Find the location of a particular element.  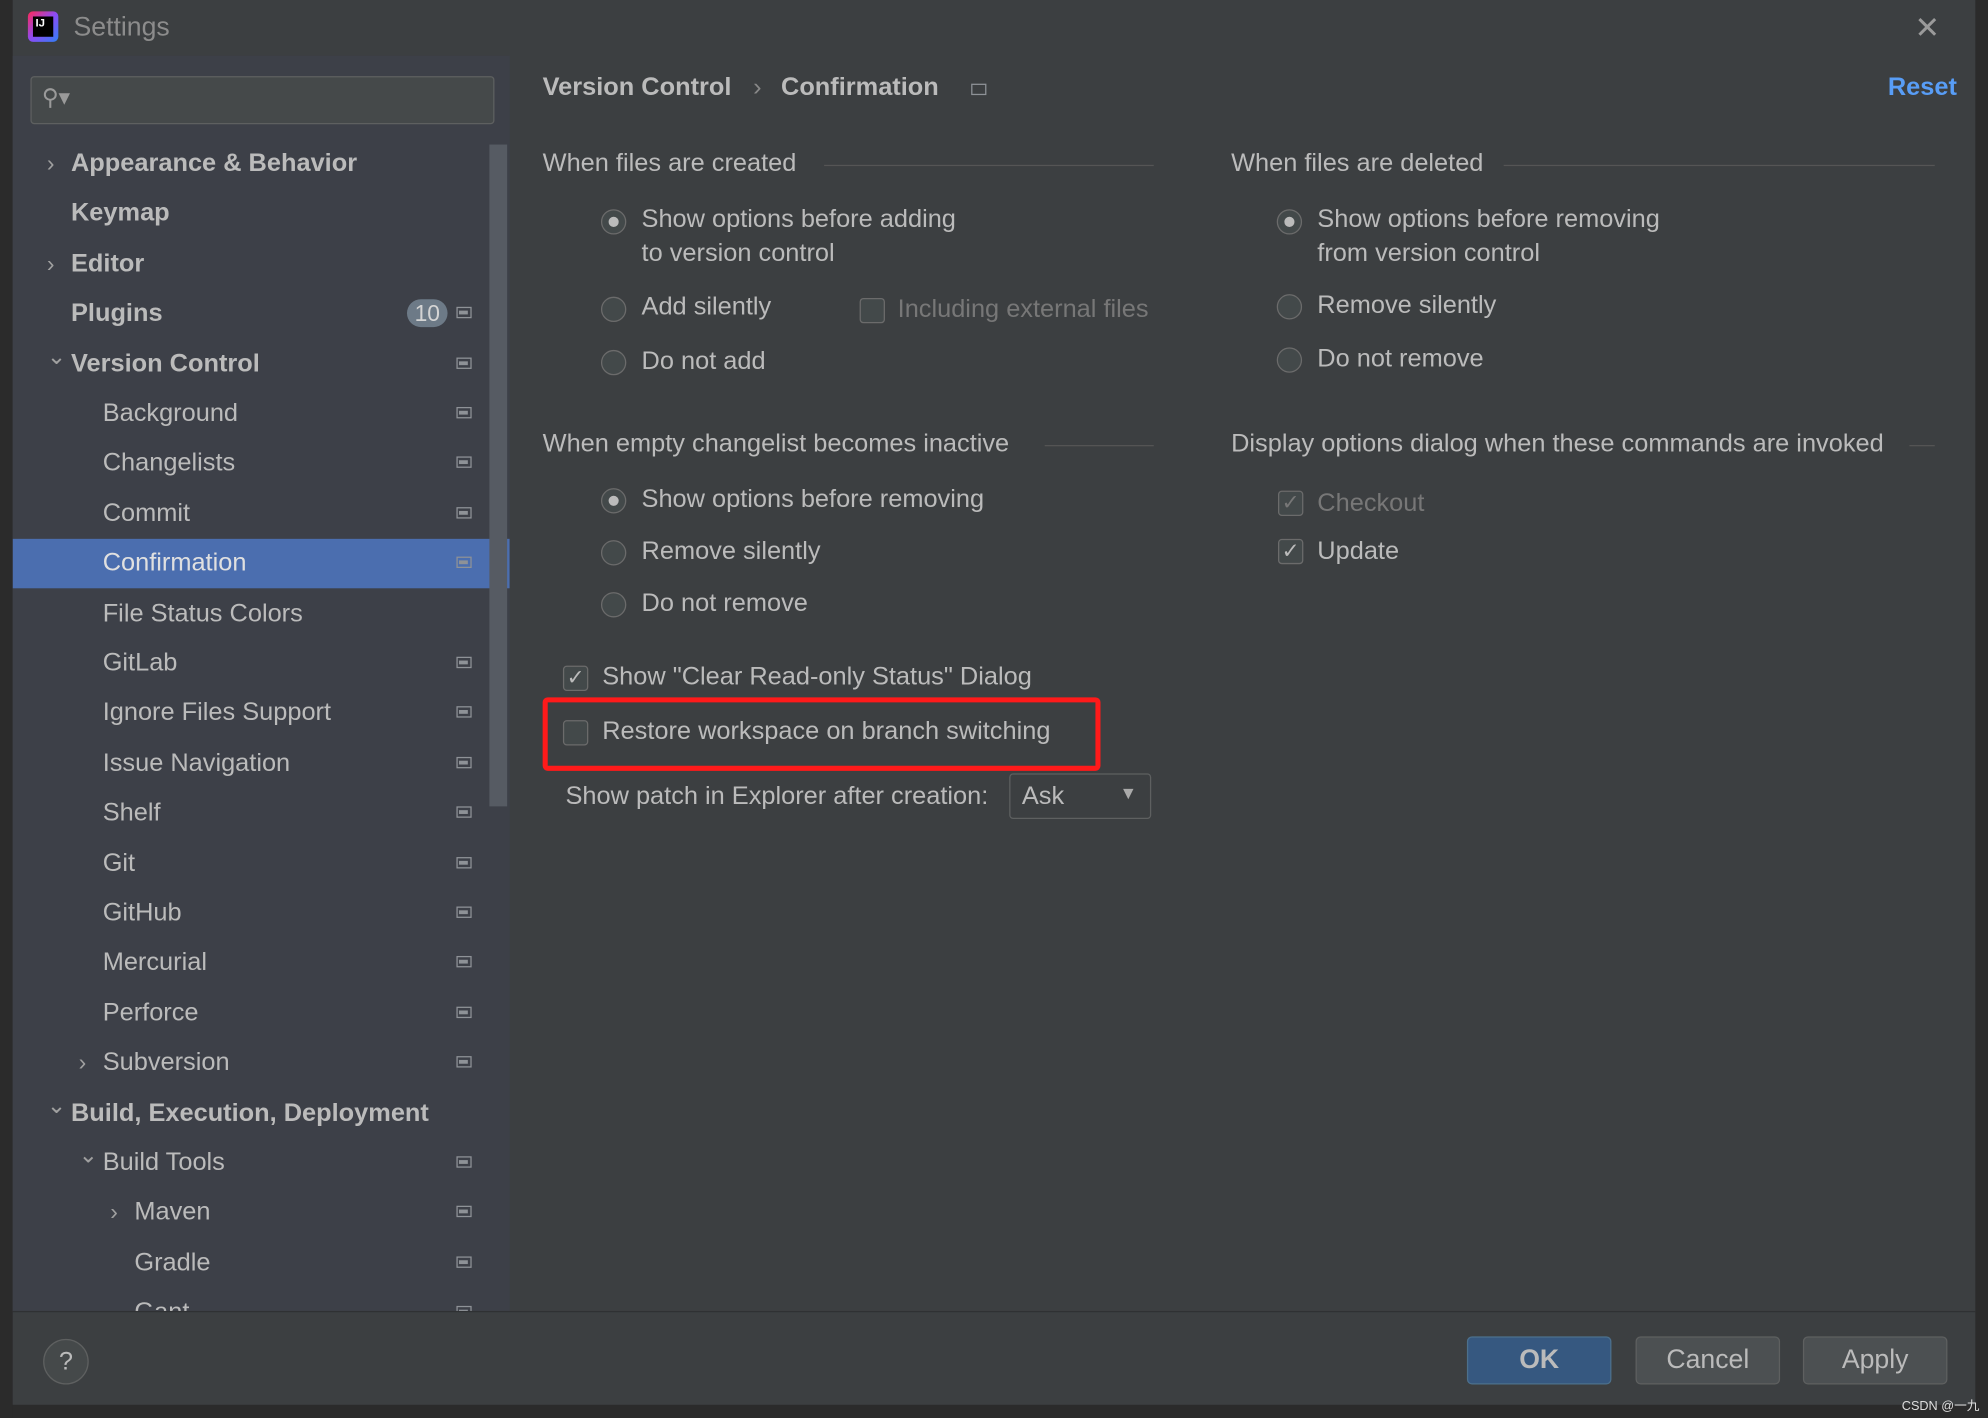

watermark: CSDN @一九 is located at coordinates (1940, 1406).